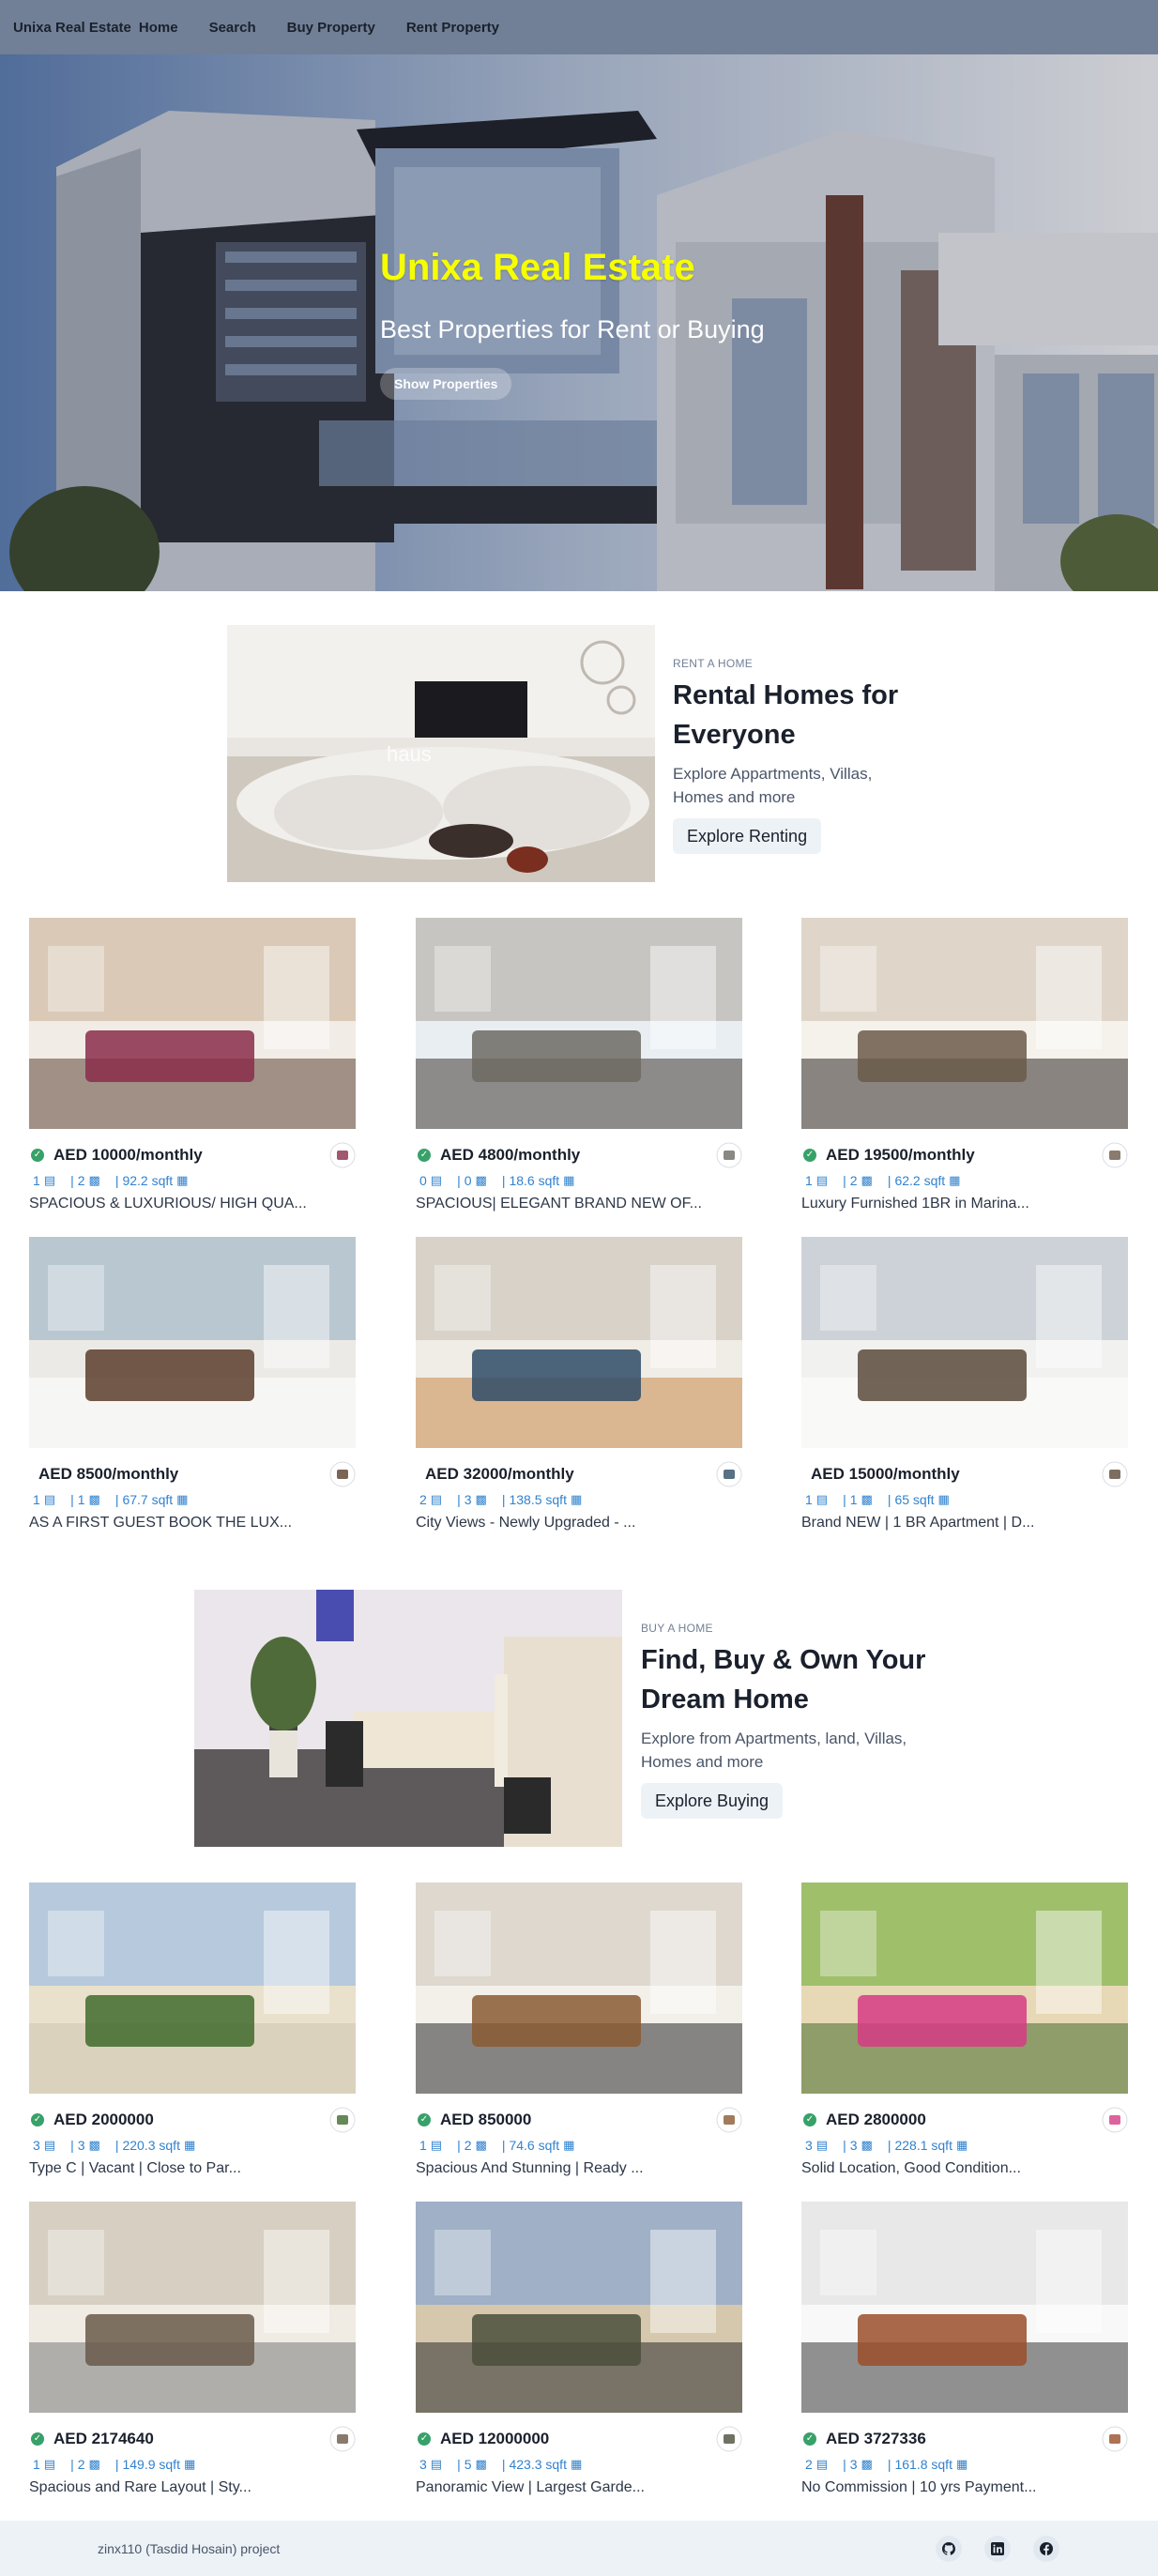 This screenshot has width=1158, height=2576. Describe the element at coordinates (712, 1801) in the screenshot. I see `explore-buying-button: Explore Buying` at that location.